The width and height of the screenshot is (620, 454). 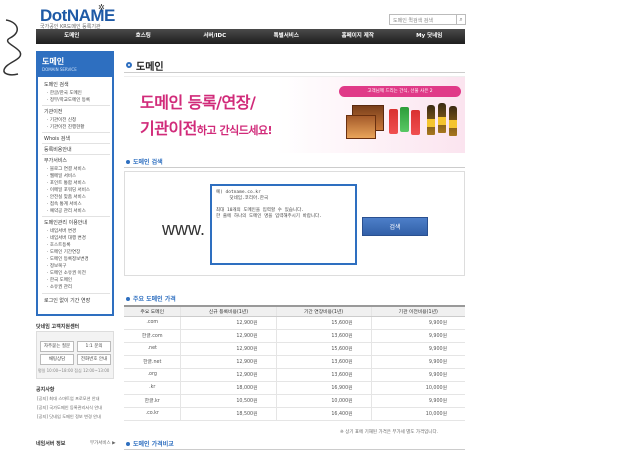 What do you see at coordinates (61, 176) in the screenshot?
I see `sidebar-subitem: · 웹메일 서비스` at bounding box center [61, 176].